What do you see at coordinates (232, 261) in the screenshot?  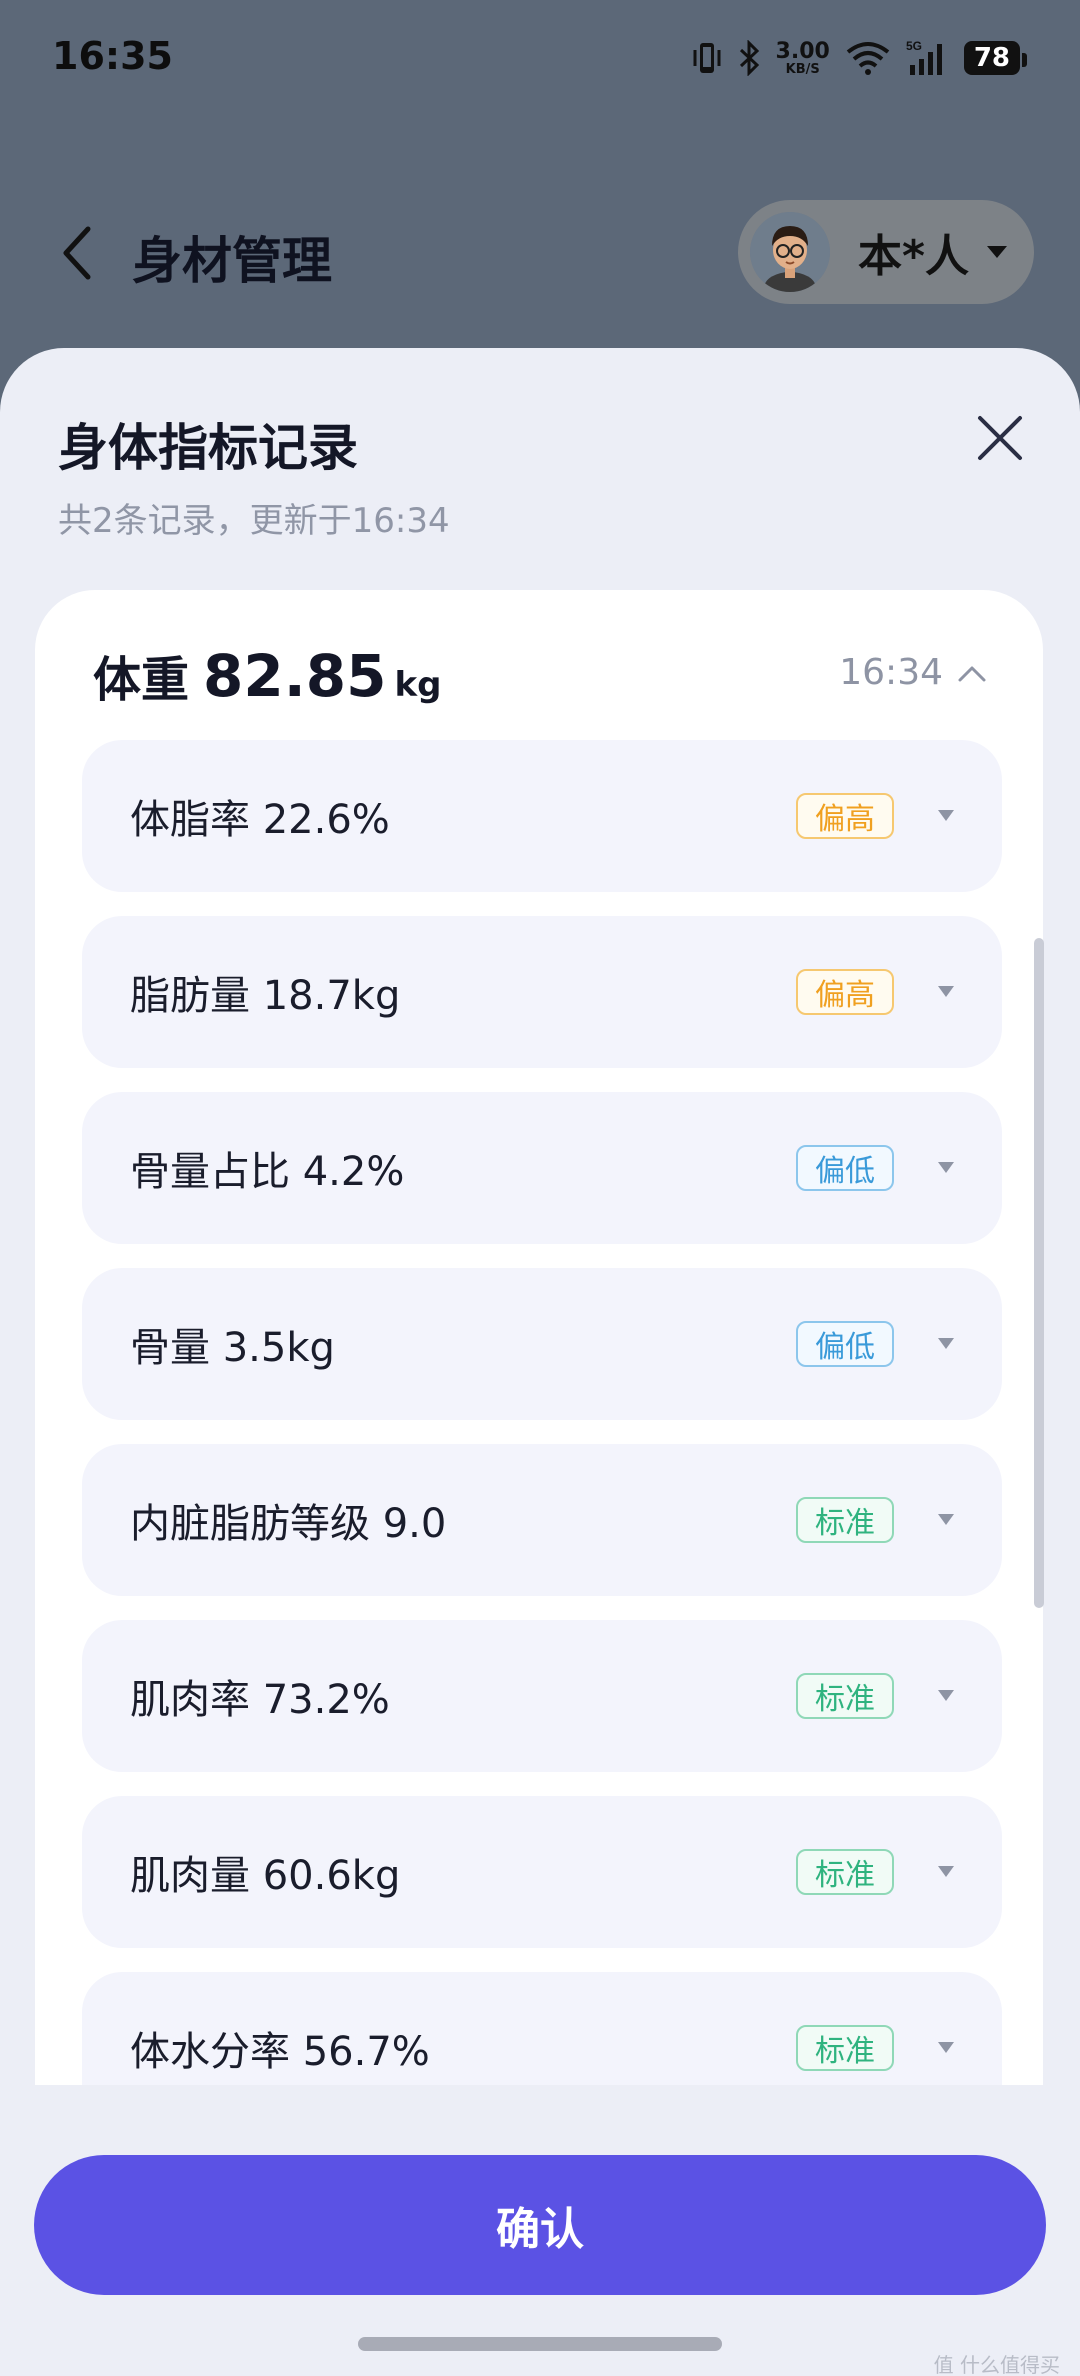 I see `page-title: 身材管理` at bounding box center [232, 261].